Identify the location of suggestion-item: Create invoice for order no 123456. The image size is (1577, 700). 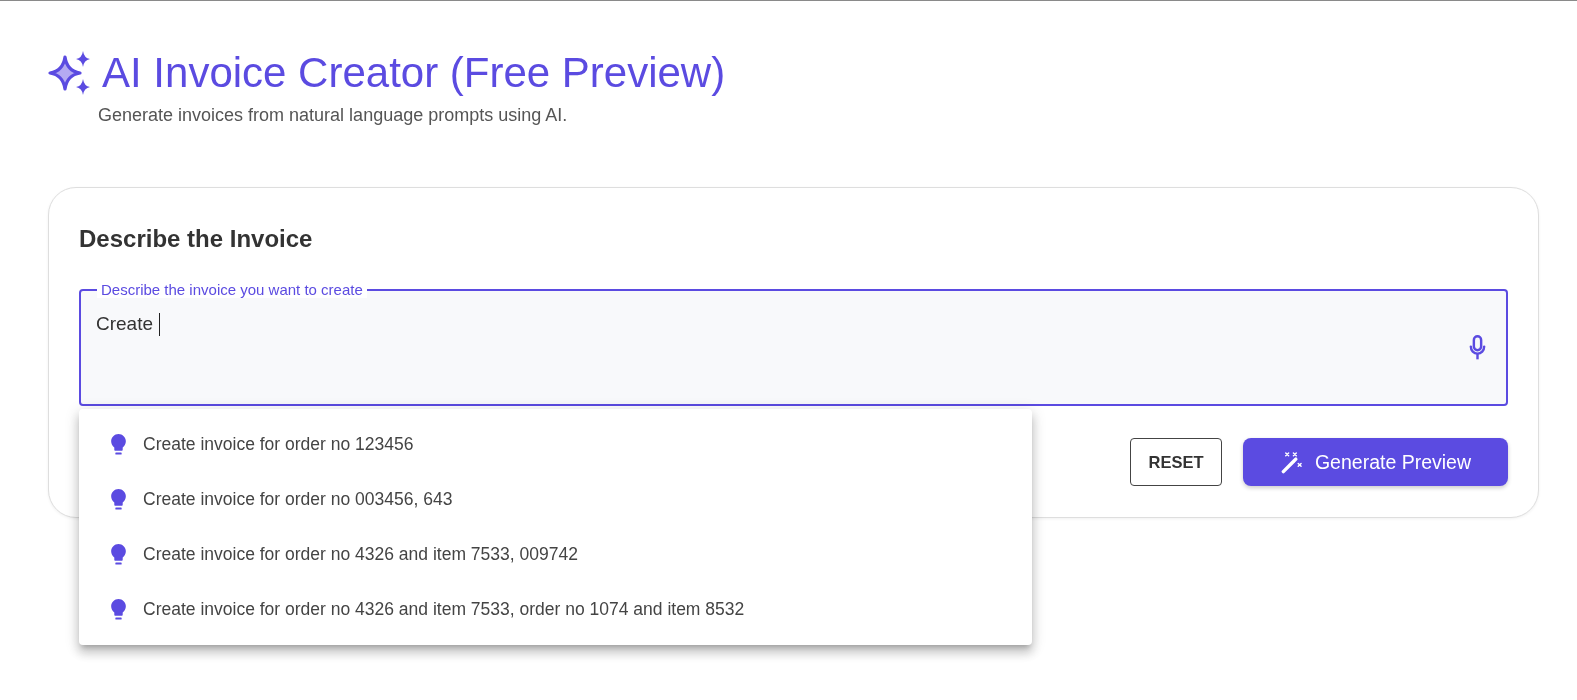
(555, 444).